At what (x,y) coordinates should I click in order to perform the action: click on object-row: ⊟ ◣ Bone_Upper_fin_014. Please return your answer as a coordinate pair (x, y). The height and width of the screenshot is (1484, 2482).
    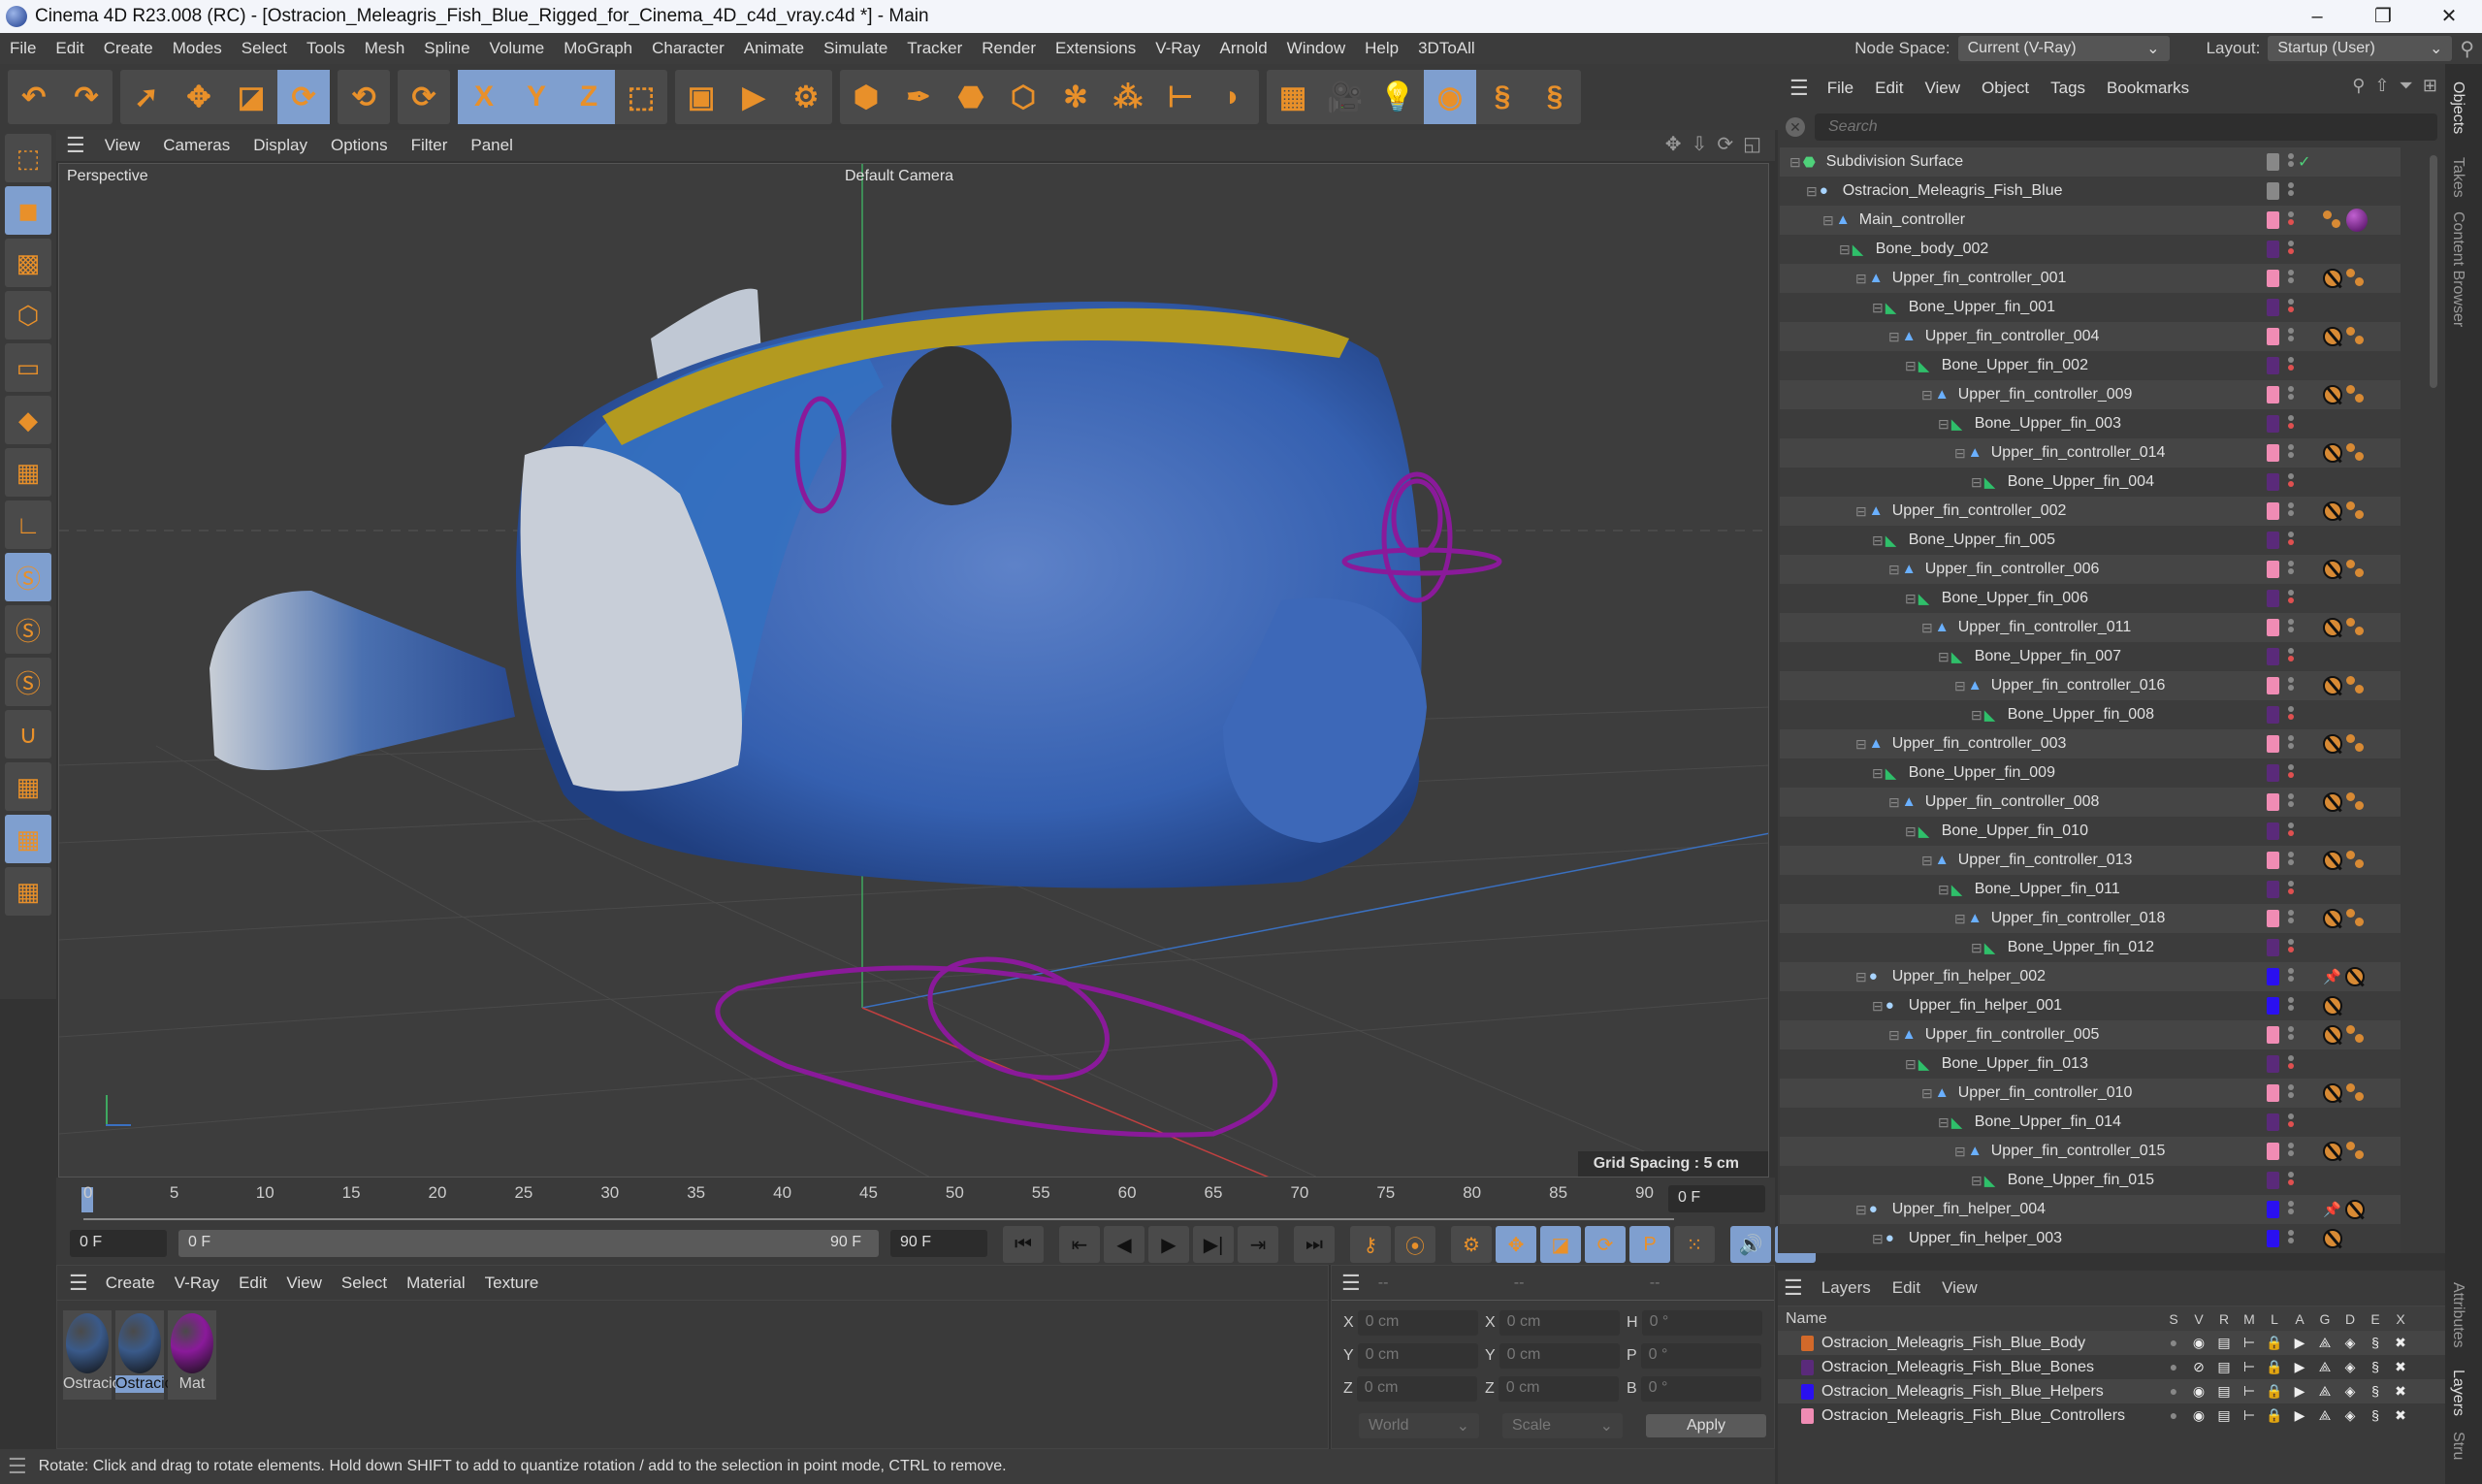
    Looking at the image, I should click on (2090, 1122).